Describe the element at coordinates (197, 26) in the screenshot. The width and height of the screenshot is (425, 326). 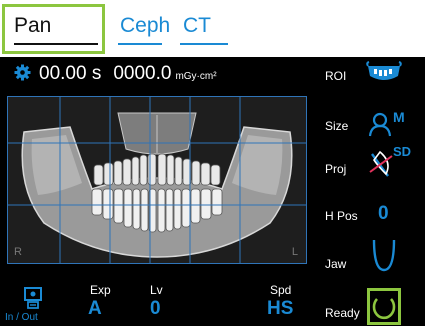
I see `tab-ct: CT` at that location.